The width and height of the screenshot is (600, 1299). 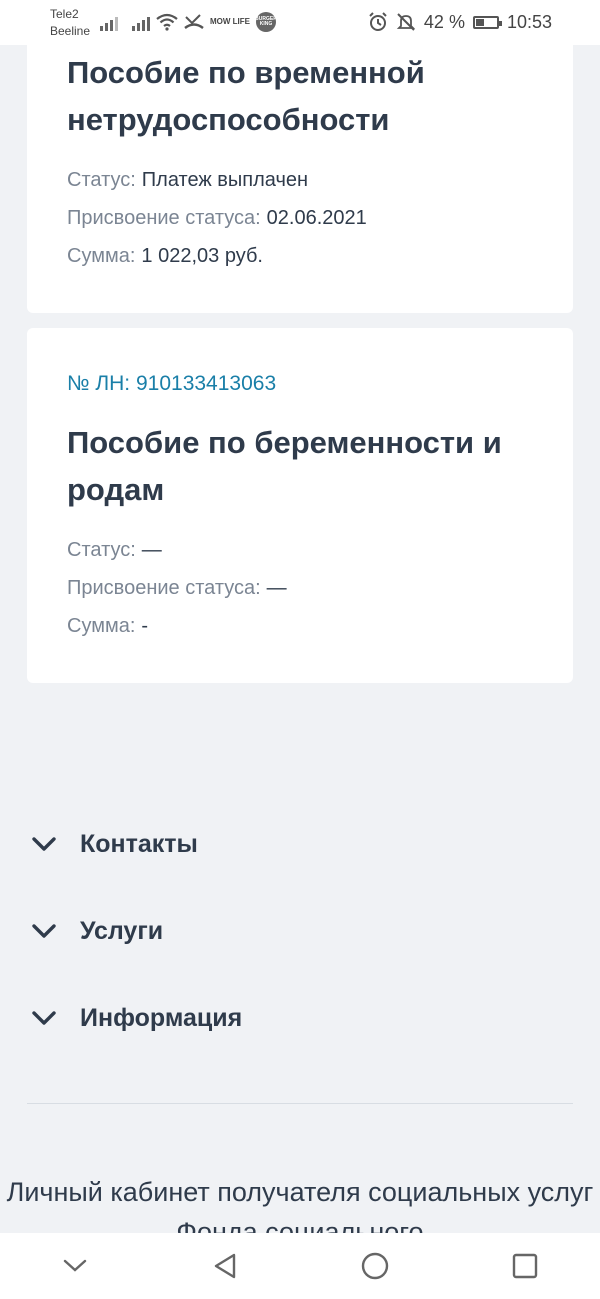 What do you see at coordinates (194, 21) in the screenshot?
I see `missed-call-icon` at bounding box center [194, 21].